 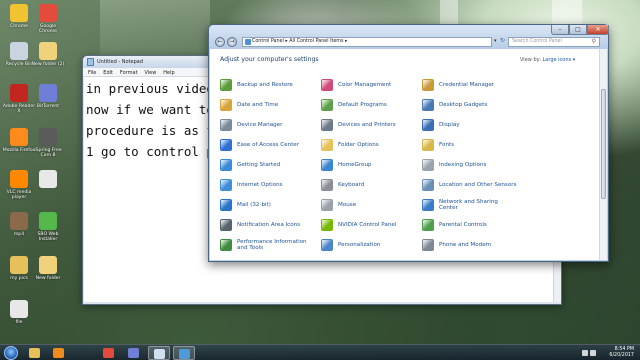 I want to click on control-panel-item-label: Performance Information and Tools, so click(x=272, y=245).